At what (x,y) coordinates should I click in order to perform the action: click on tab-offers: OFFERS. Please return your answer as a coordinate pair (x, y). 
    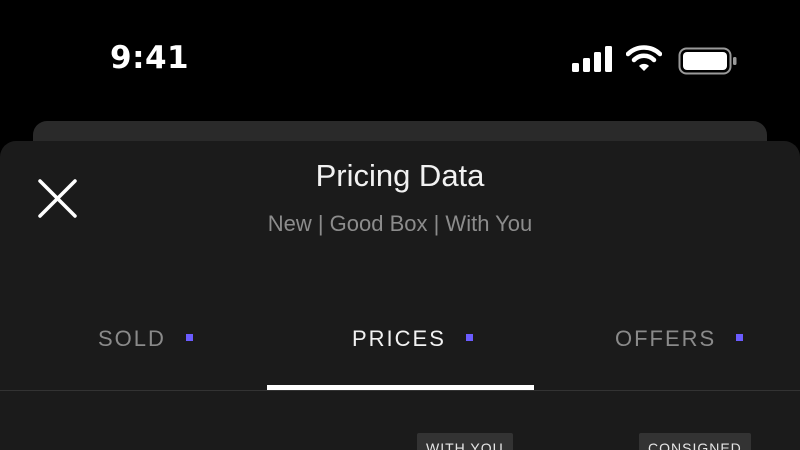
    Looking at the image, I should click on (679, 341).